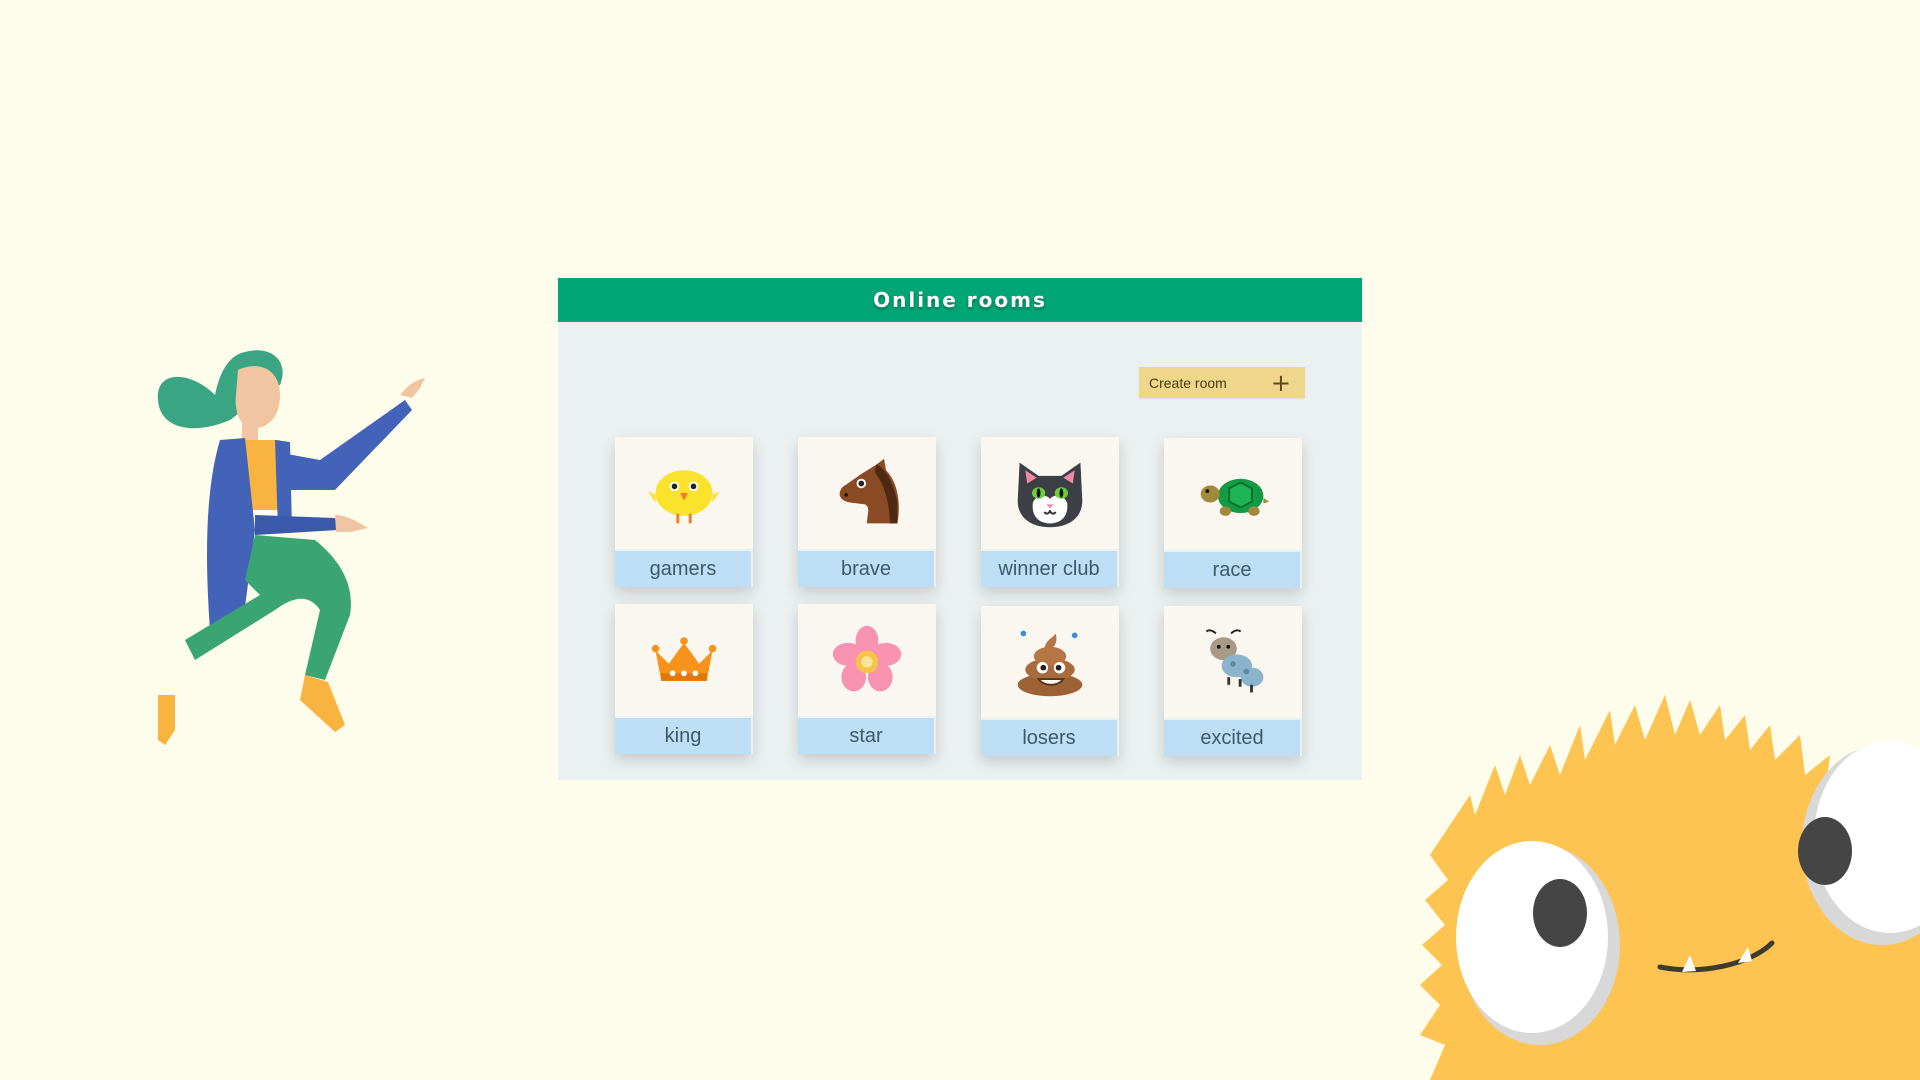 This screenshot has height=1080, width=1920. I want to click on plus-icon: +, so click(1280, 382).